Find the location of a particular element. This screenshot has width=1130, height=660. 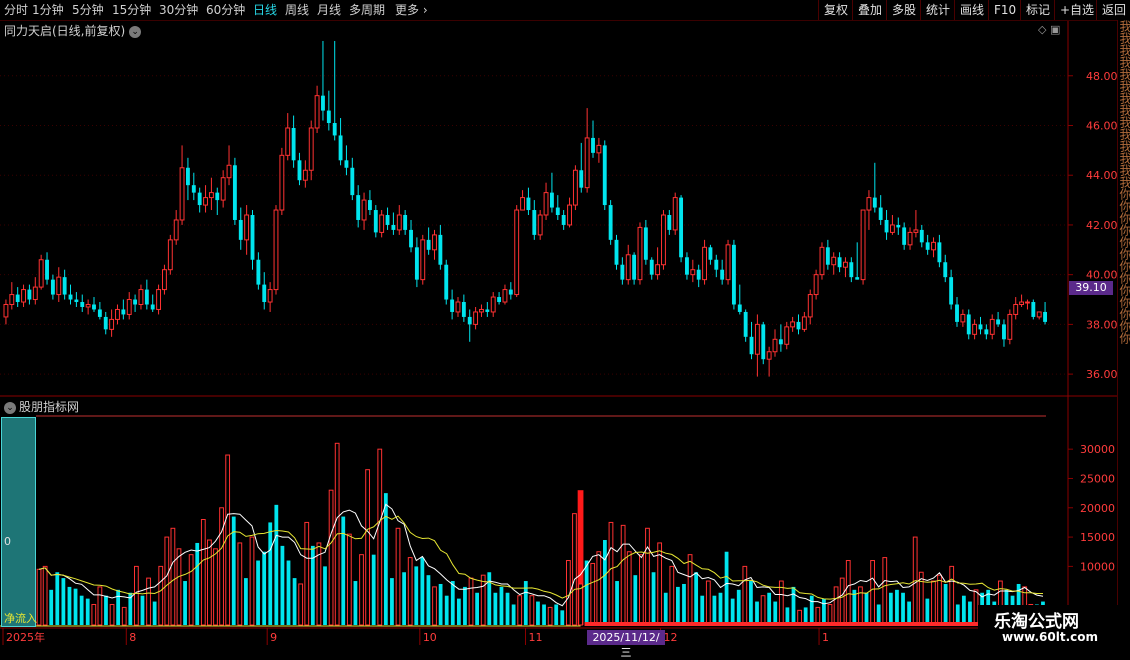

period-tab-2: 5分钟 is located at coordinates (88, 10).